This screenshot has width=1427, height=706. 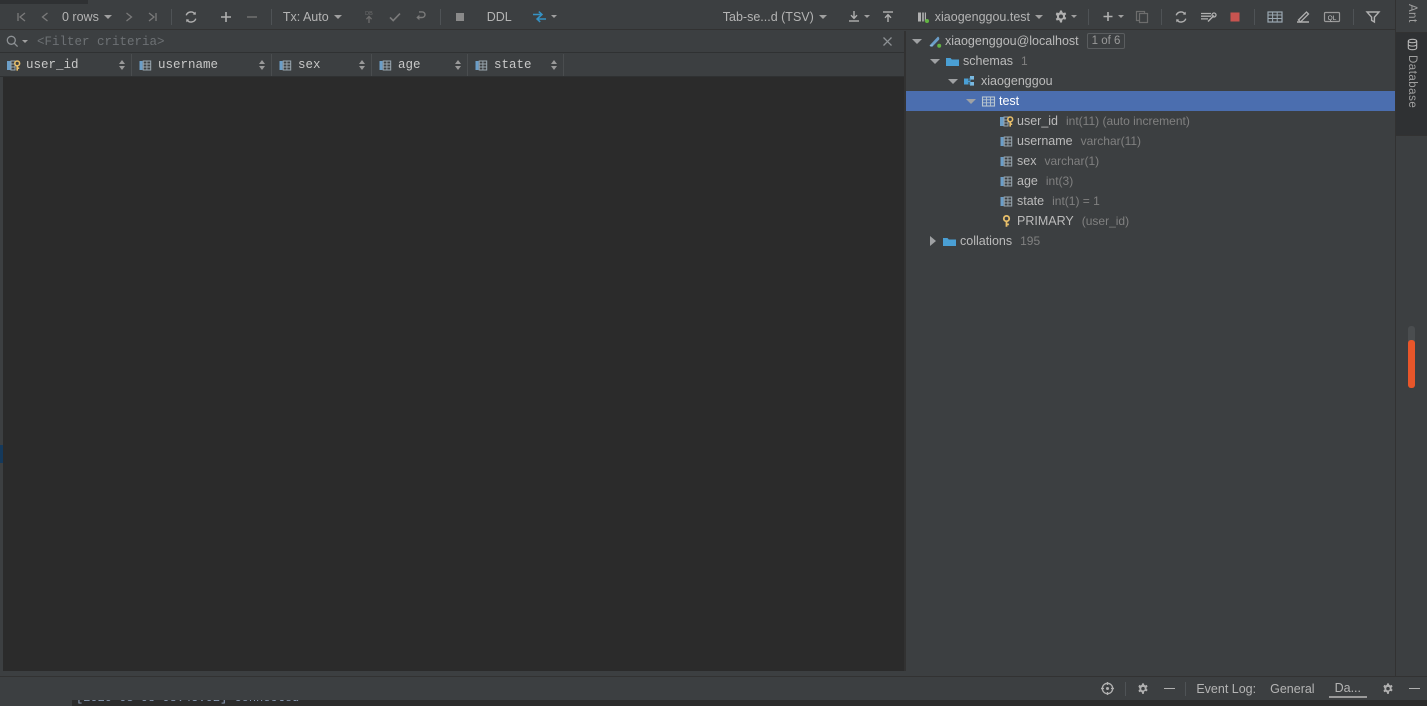 I want to click on column-header-label: age, so click(x=409, y=65).